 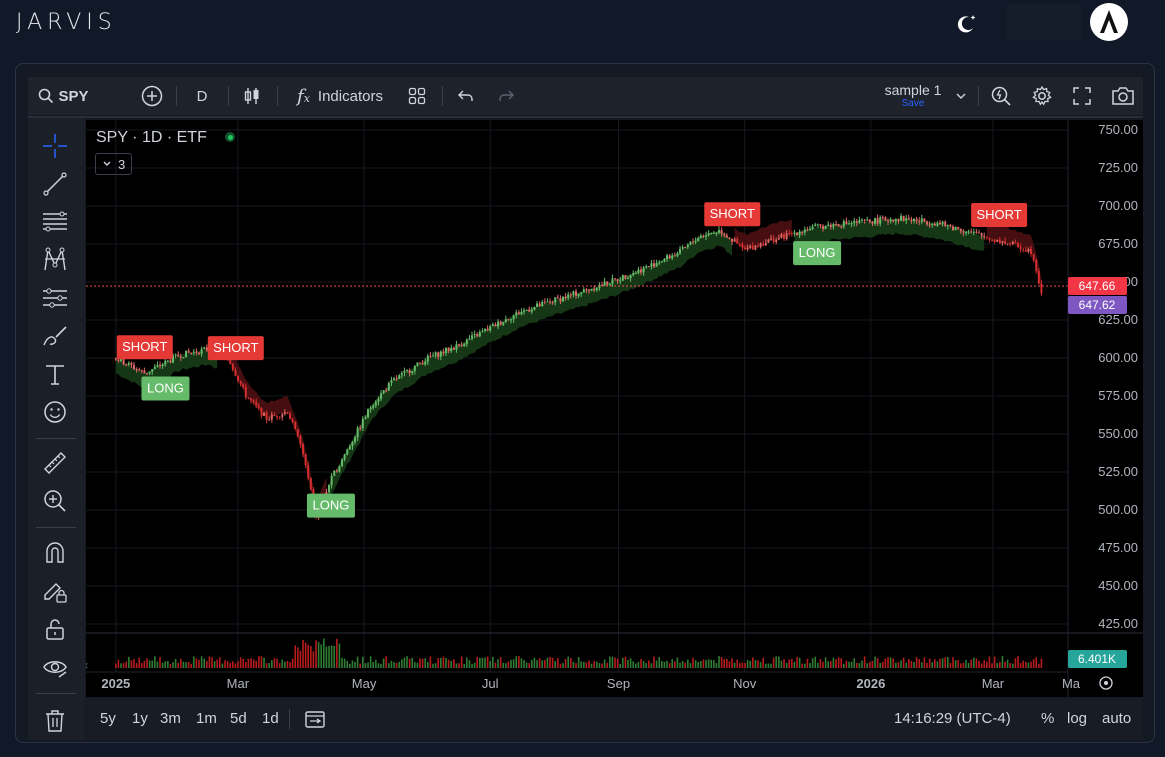 What do you see at coordinates (202, 96) in the screenshot?
I see `interval-button: D` at bounding box center [202, 96].